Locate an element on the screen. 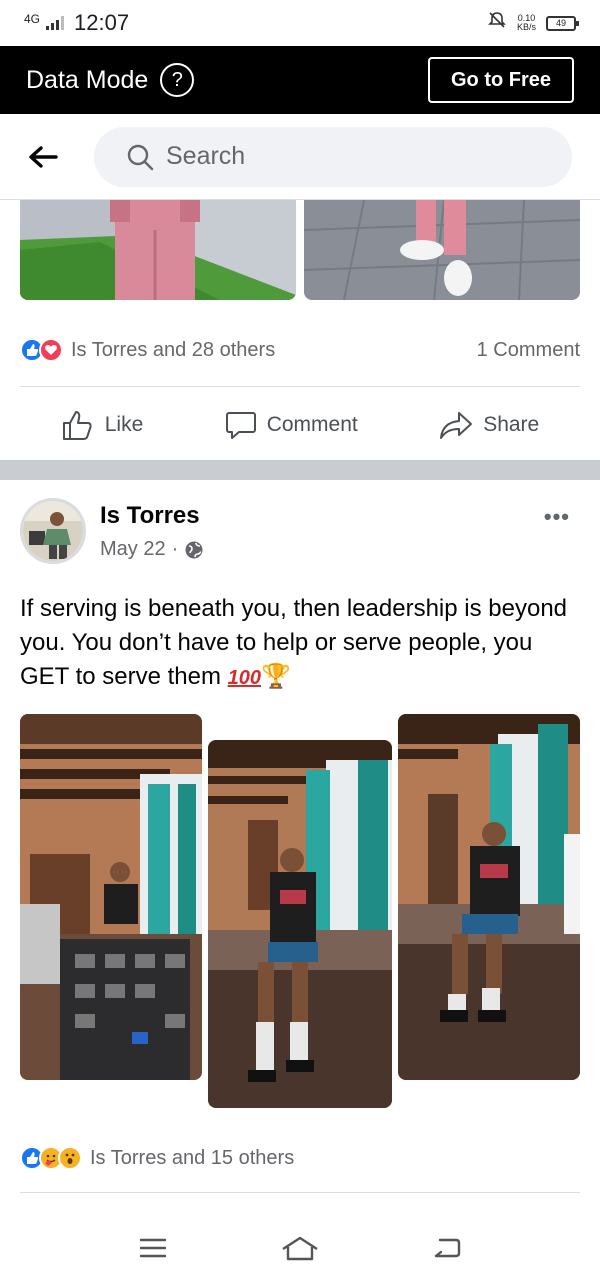 Image resolution: width=600 pixels, height=1286 pixels. post-actions: Like Comment Share is located at coordinates (300, 425).